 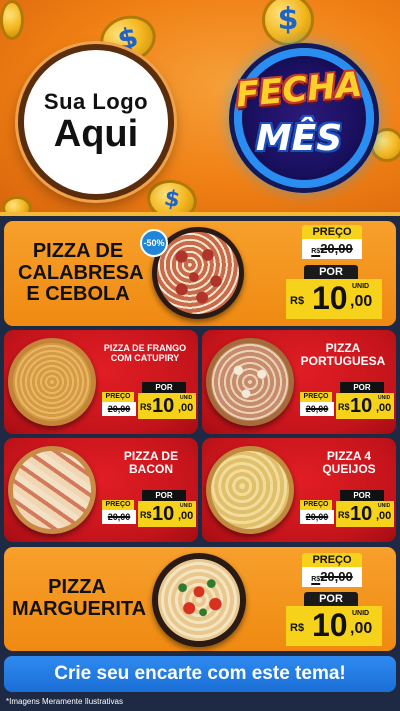 What do you see at coordinates (96, 102) in the screenshot?
I see `logo-text-line1: Sua Logo` at bounding box center [96, 102].